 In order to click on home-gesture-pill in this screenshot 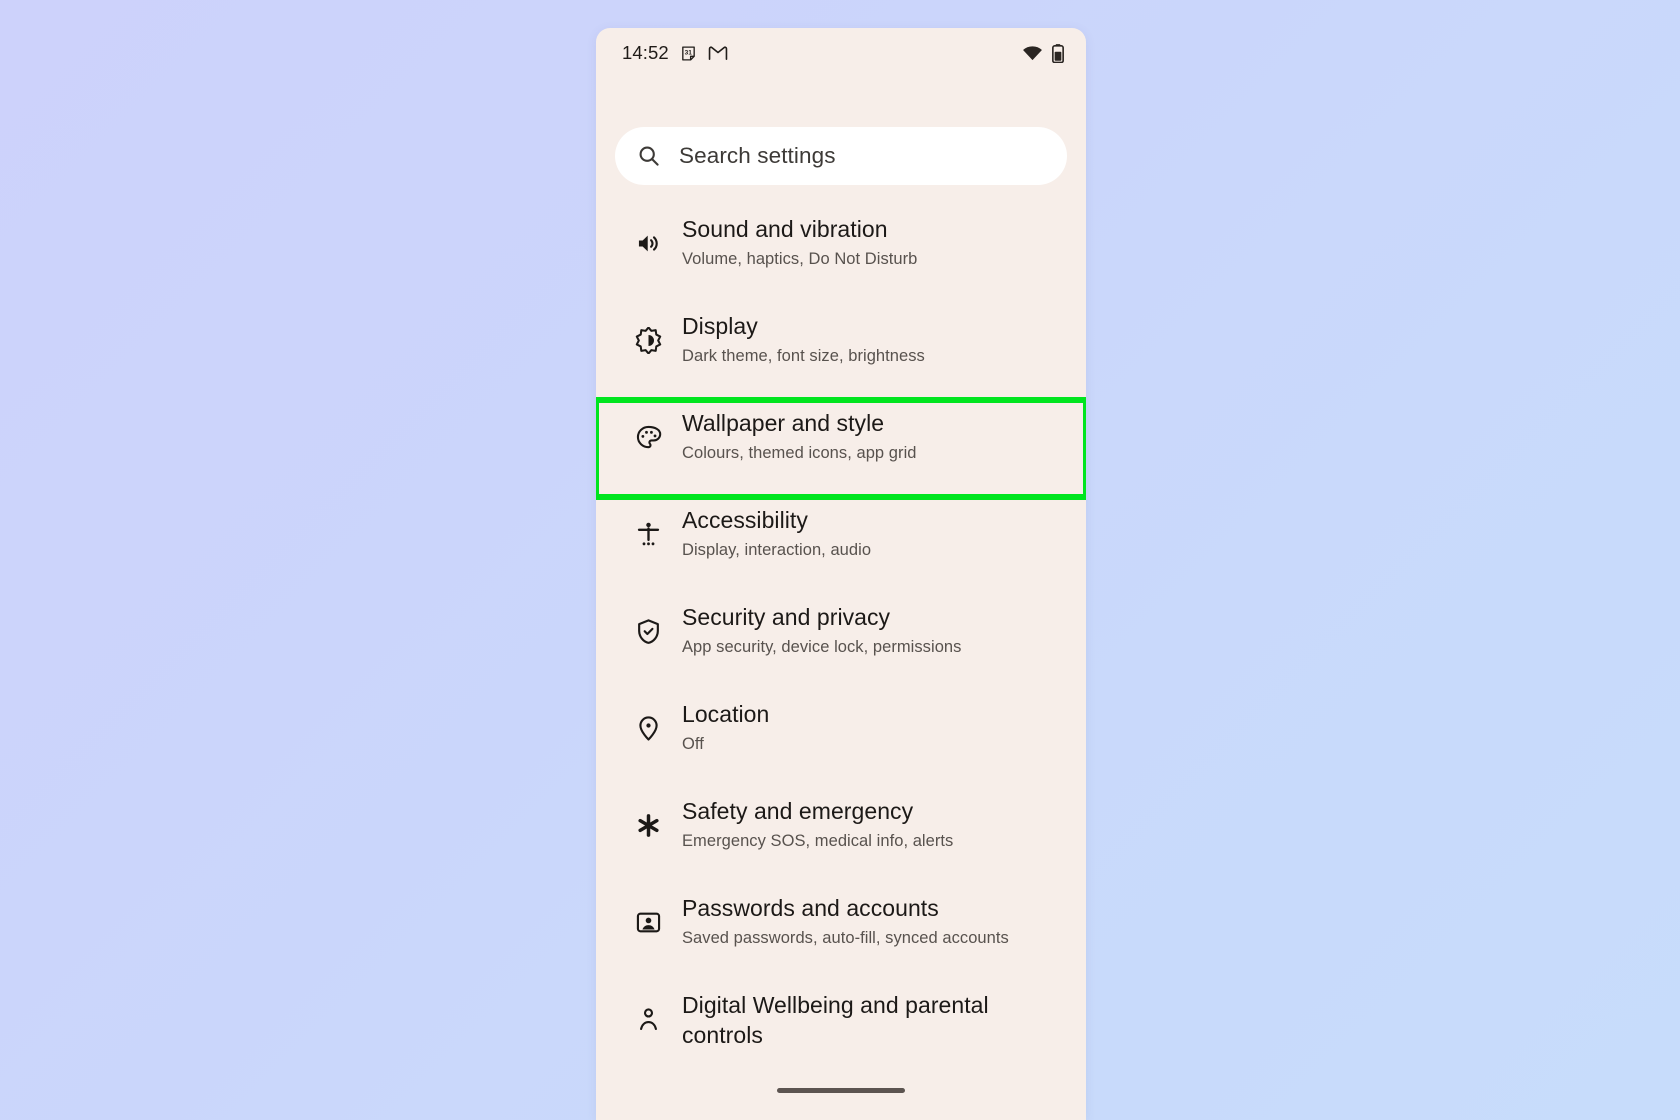, I will do `click(841, 1090)`.